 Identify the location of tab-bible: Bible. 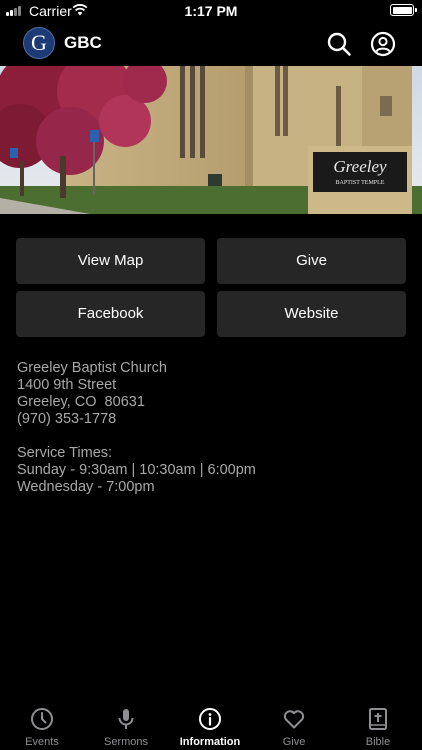
(378, 725).